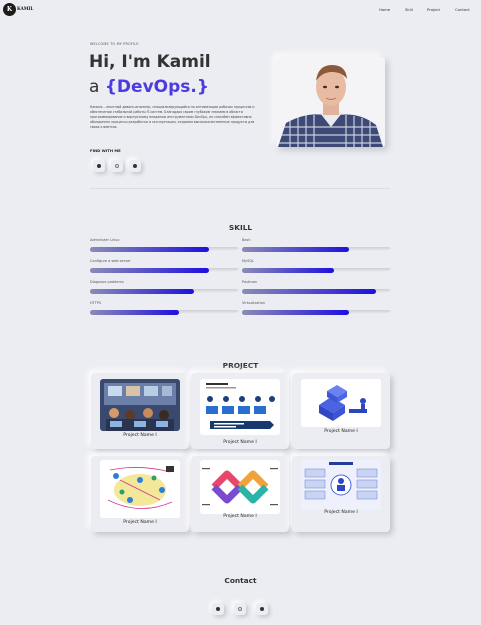  Describe the element at coordinates (25, 8) in the screenshot. I see `logo-text: KAMIL` at that location.